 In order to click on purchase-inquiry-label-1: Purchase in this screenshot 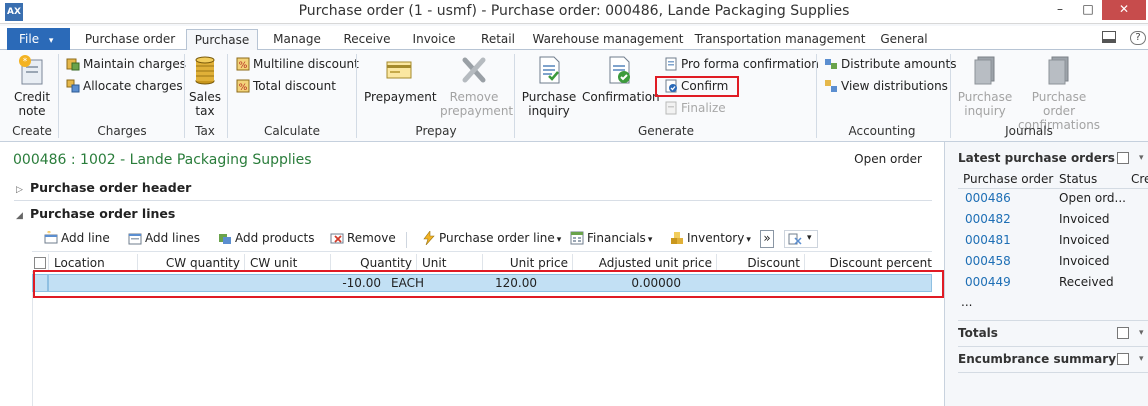, I will do `click(549, 97)`.